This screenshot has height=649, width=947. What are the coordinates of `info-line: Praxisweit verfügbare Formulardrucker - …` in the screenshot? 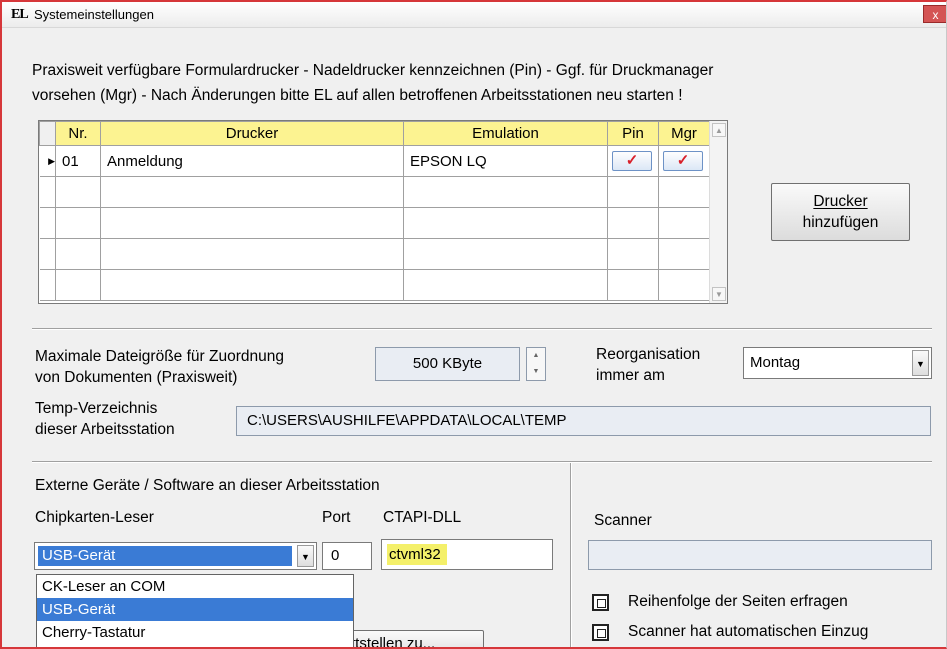 It's located at (373, 70).